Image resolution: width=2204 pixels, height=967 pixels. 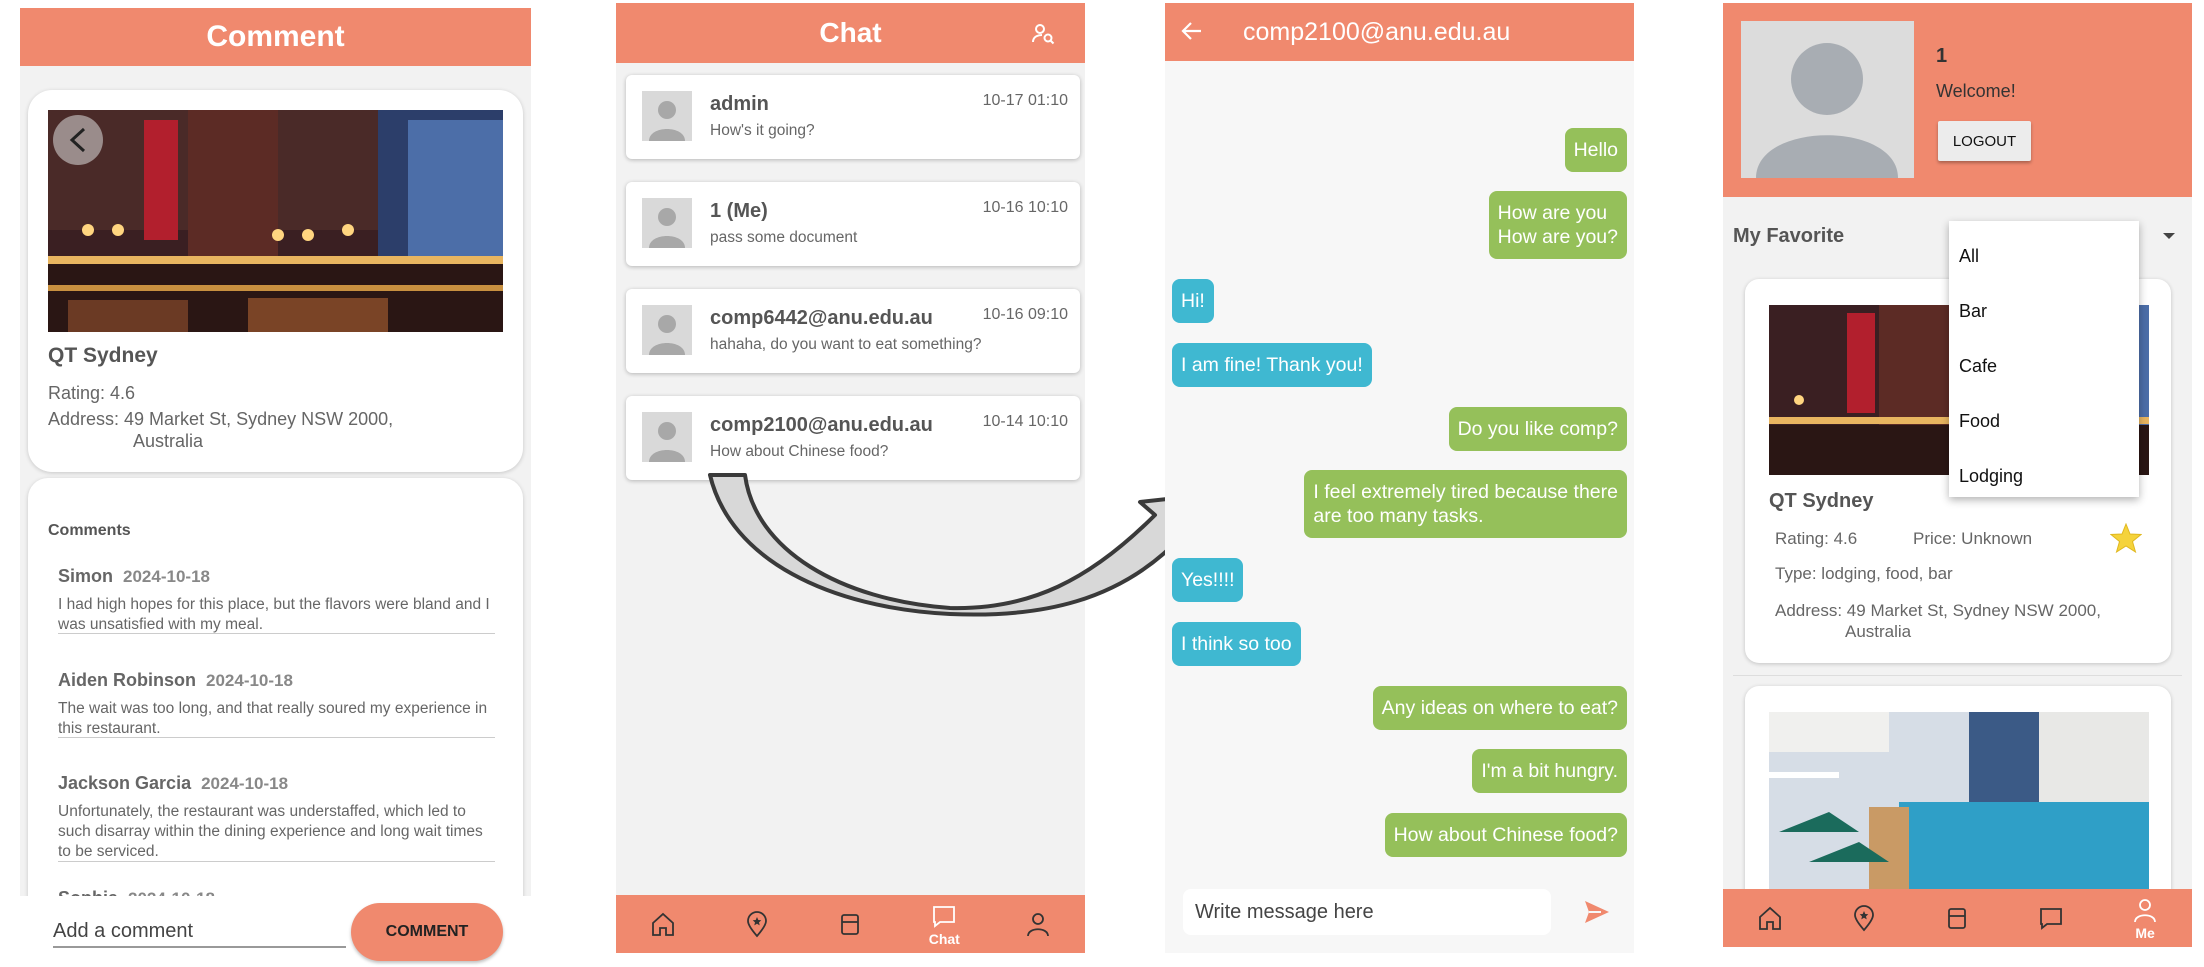 I want to click on incoming-message: I think so too, so click(x=1236, y=644).